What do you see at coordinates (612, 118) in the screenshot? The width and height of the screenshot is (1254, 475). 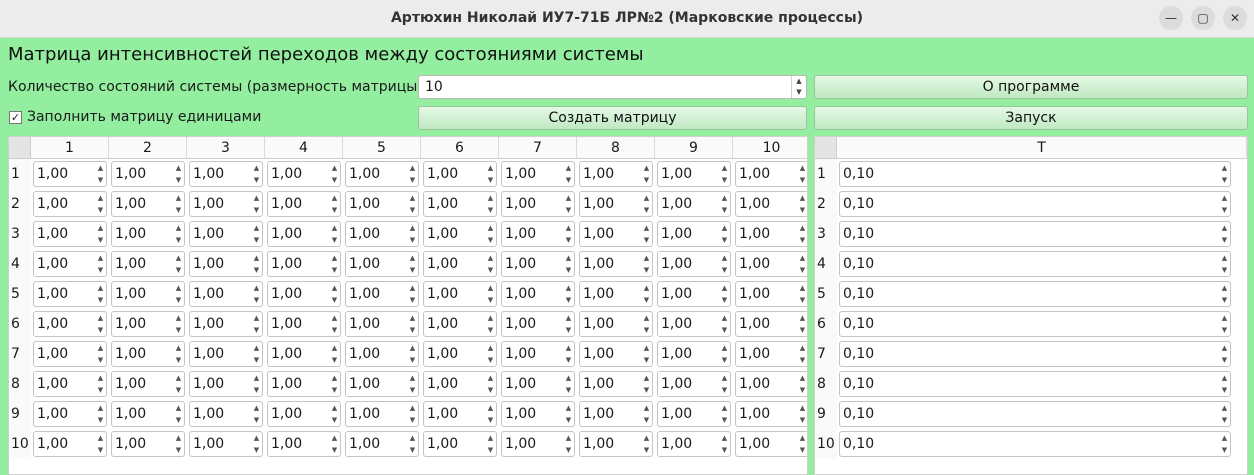 I see `create-matrix-button: Создать матрицу` at bounding box center [612, 118].